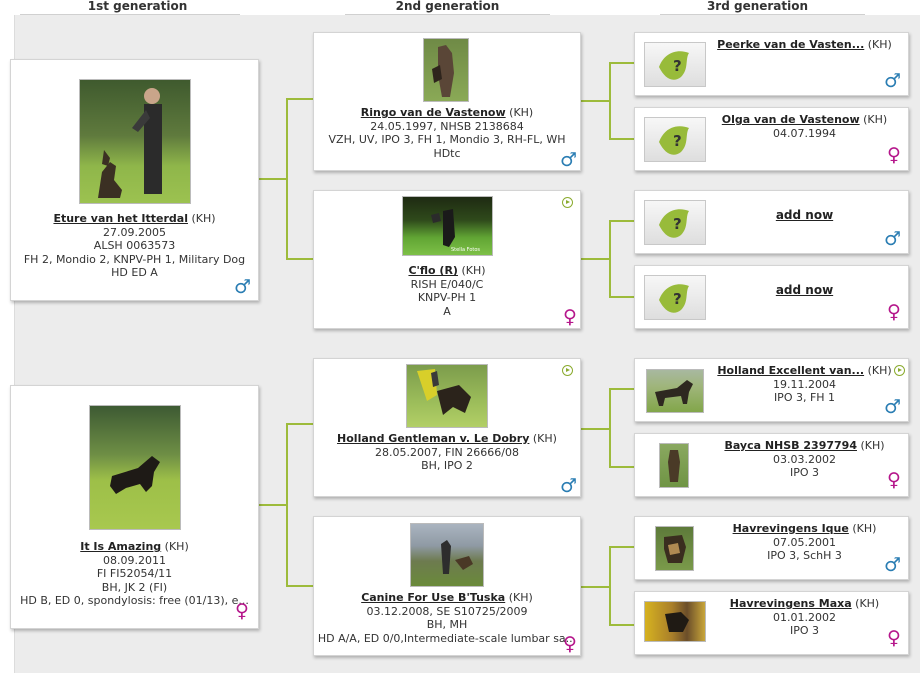  I want to click on health: HDtc, so click(447, 153).